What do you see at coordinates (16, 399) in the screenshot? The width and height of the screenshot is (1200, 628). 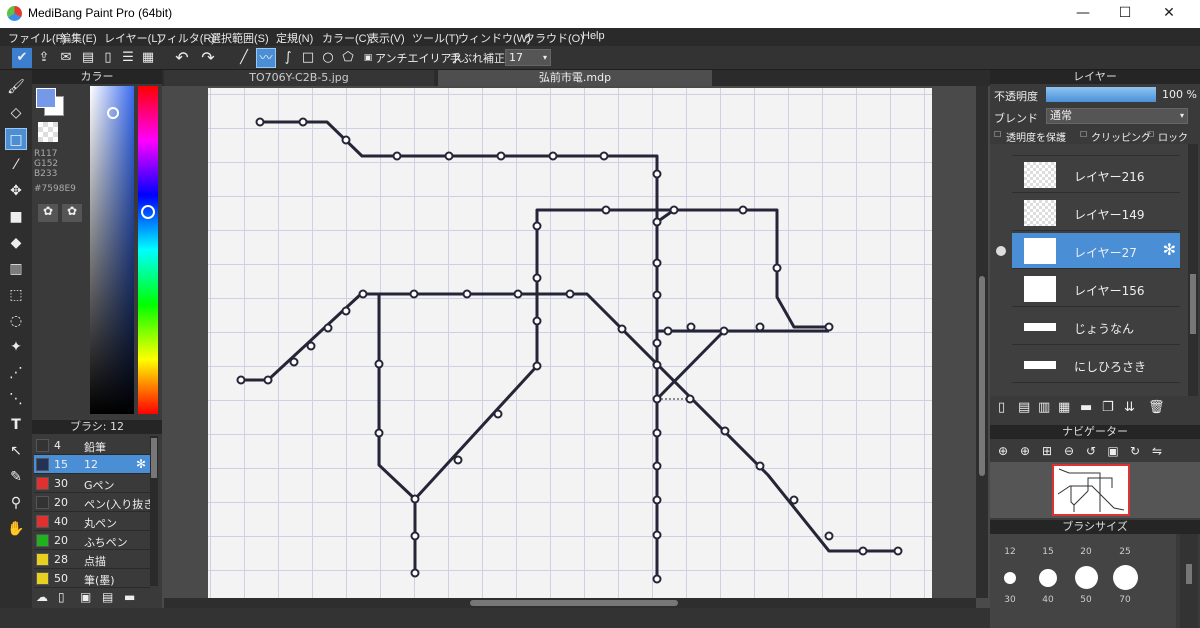 I see `select-eraser-icon: ⋱` at bounding box center [16, 399].